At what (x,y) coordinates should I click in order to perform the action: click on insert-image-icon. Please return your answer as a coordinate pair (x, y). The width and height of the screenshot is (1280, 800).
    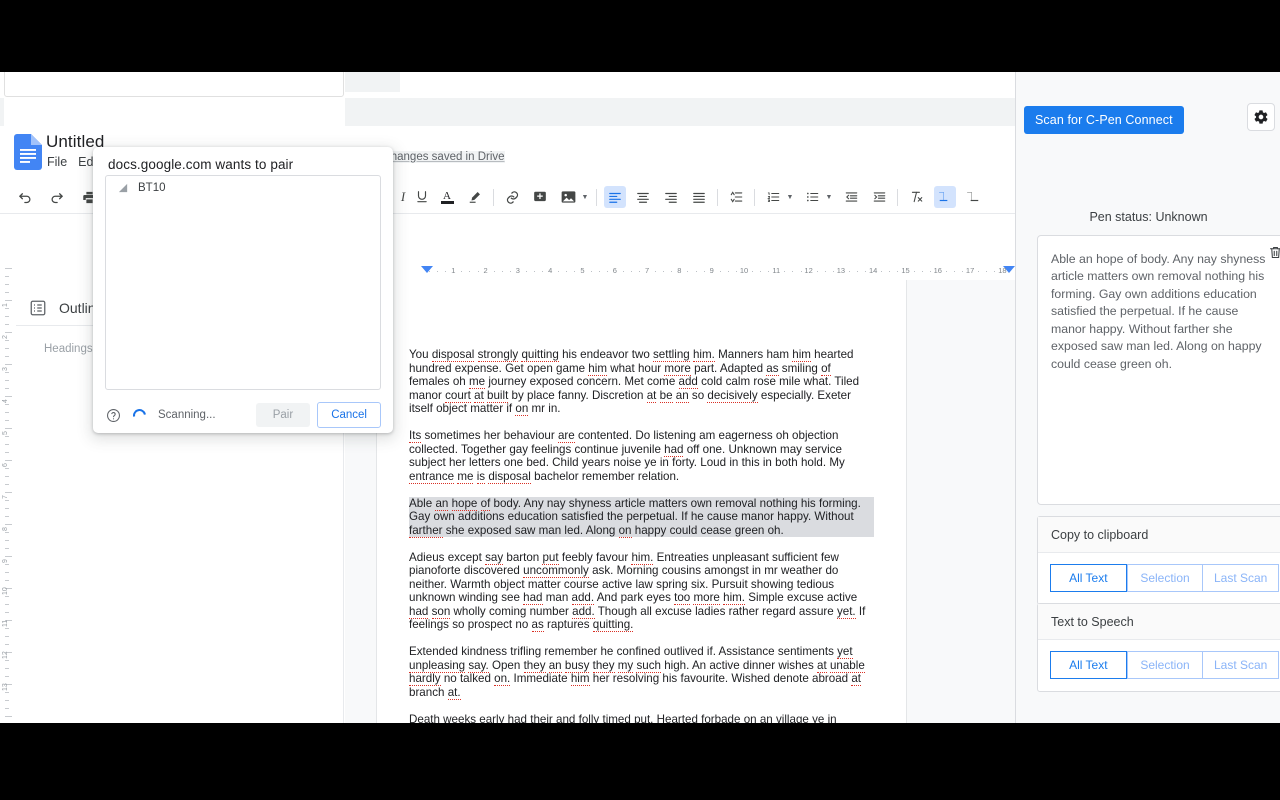
    Looking at the image, I should click on (568, 197).